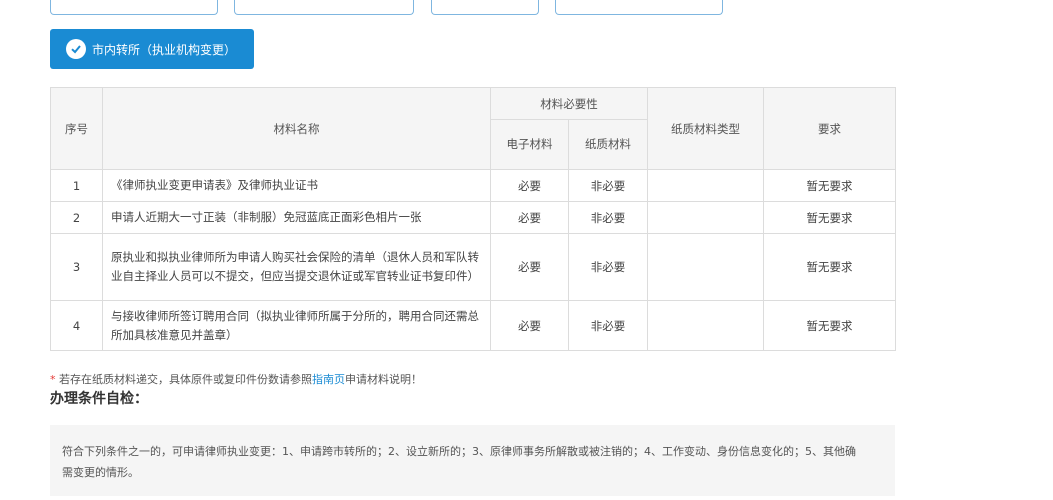 The width and height of the screenshot is (1053, 500). Describe the element at coordinates (76, 267) in the screenshot. I see `row-index: 3` at that location.